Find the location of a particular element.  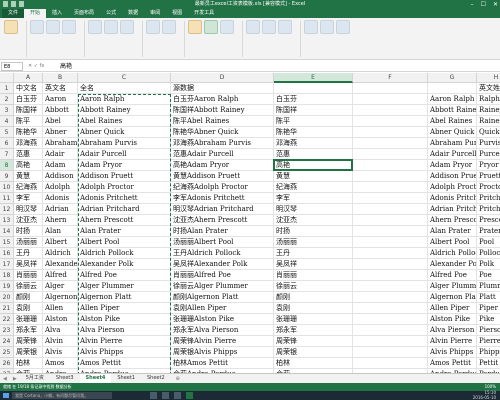

cell-e13: 沈亚杰 is located at coordinates (313, 220).